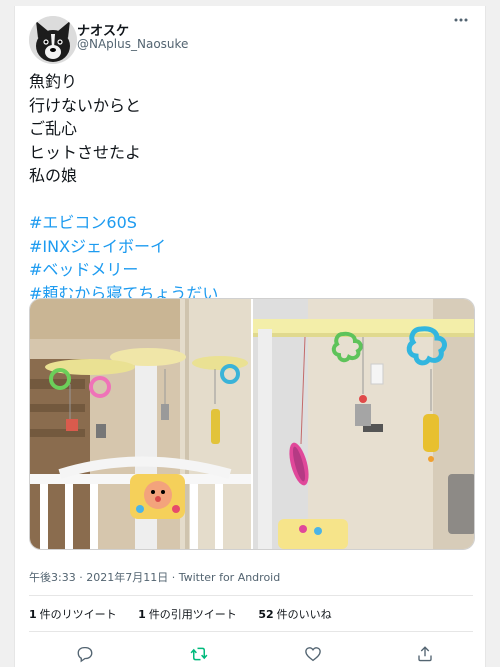 This screenshot has height=667, width=500. What do you see at coordinates (85, 152) in the screenshot?
I see `tweet-line: ヒットさせたよ` at bounding box center [85, 152].